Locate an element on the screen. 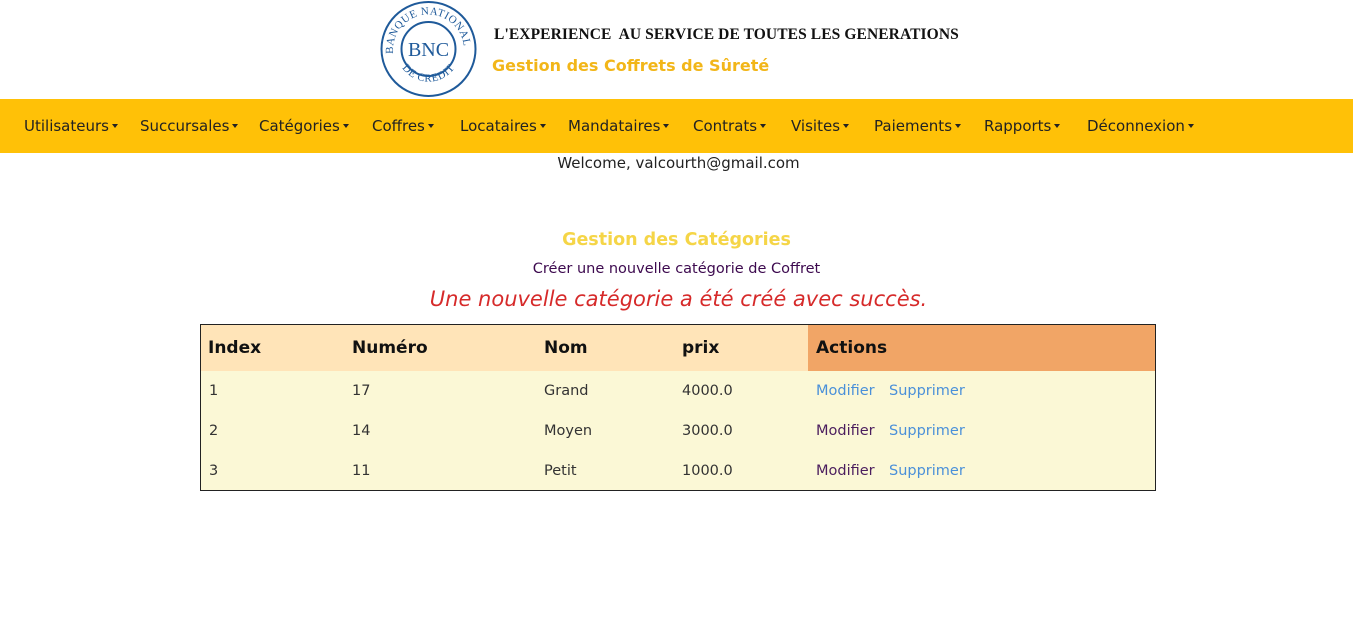  bnc-logo: BANQUE NATIONALE BNC DE CREDIT is located at coordinates (428, 48).